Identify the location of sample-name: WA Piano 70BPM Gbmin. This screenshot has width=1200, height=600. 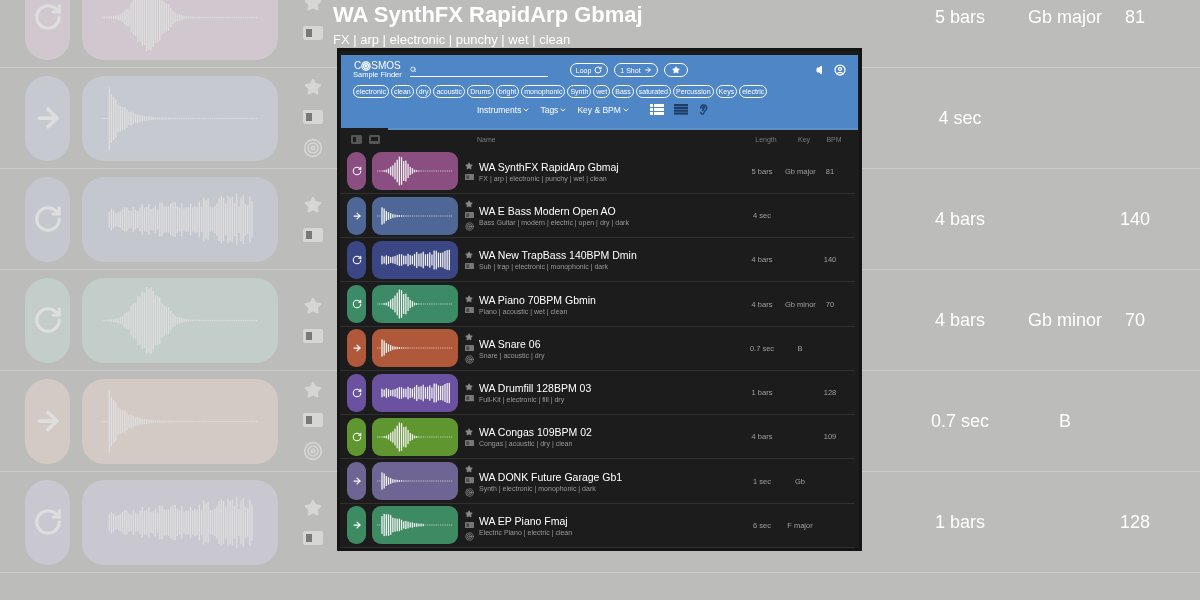
(538, 299).